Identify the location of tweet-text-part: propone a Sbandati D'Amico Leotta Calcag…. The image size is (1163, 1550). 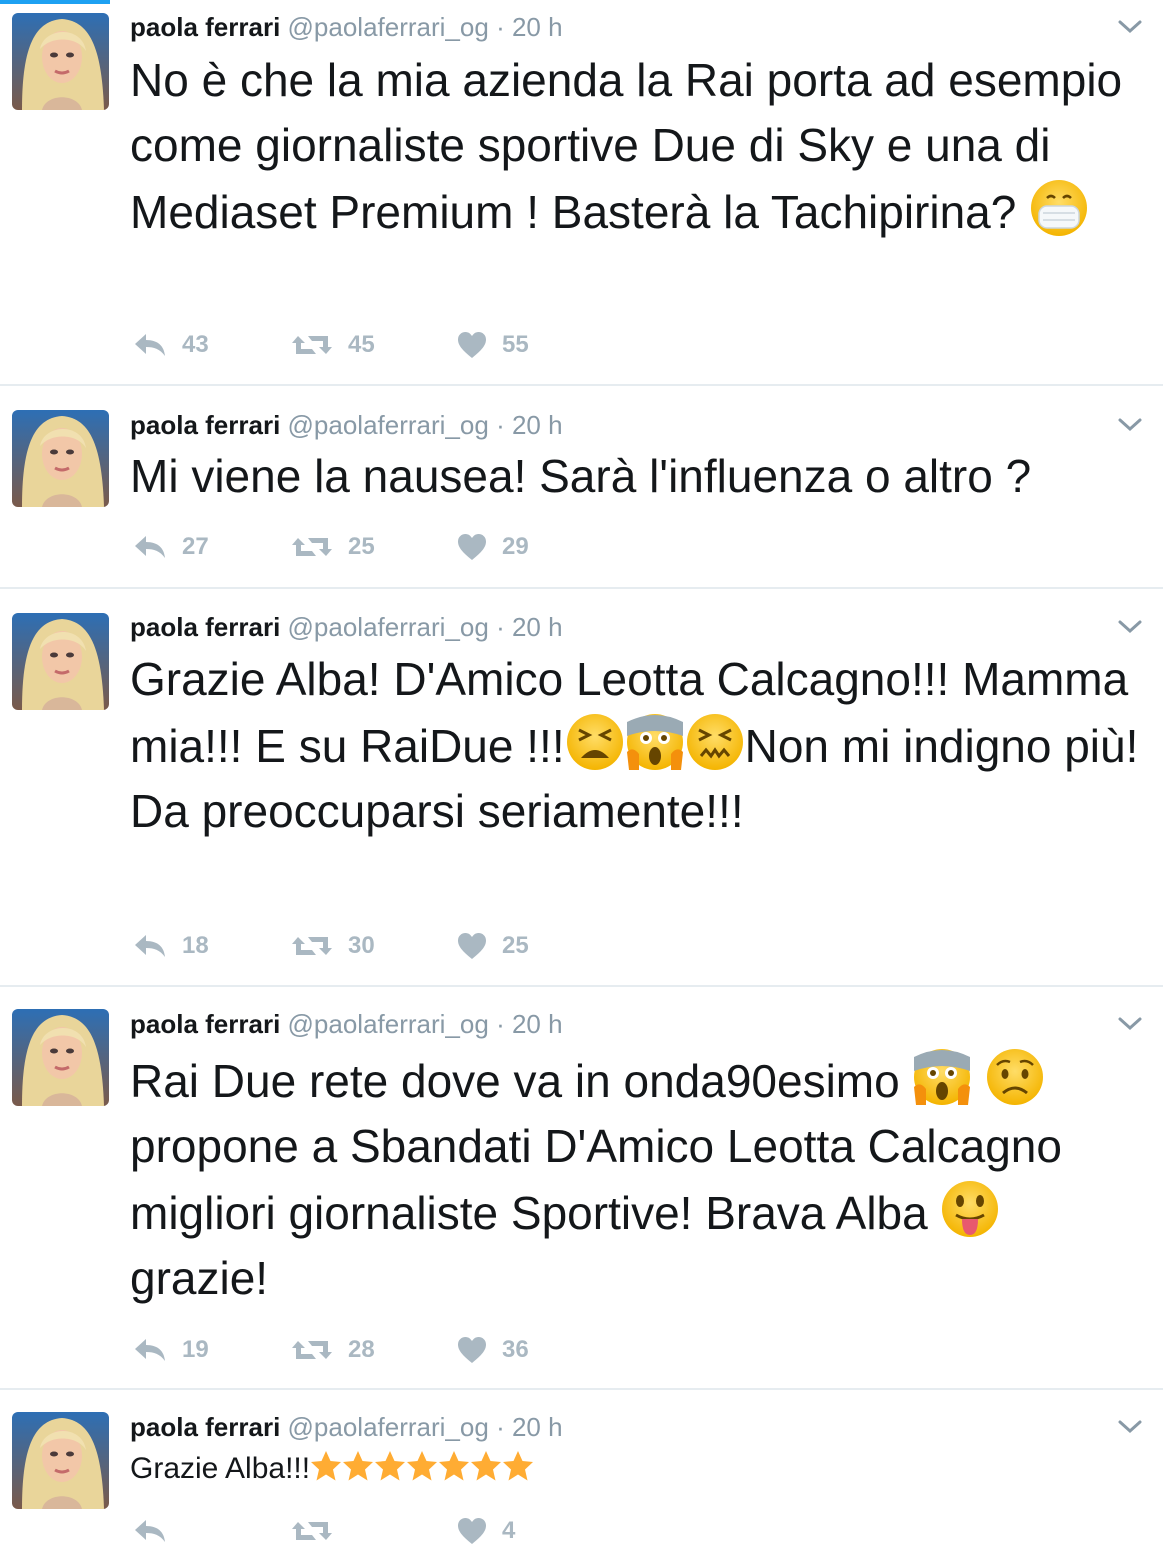
(596, 1179).